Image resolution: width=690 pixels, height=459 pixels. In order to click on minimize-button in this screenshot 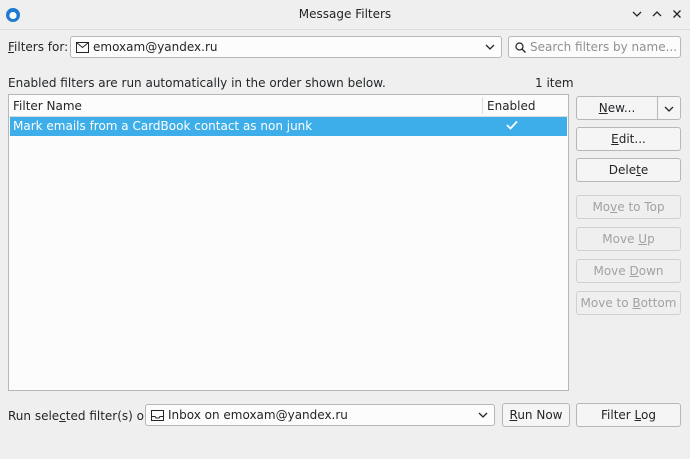, I will do `click(637, 15)`.